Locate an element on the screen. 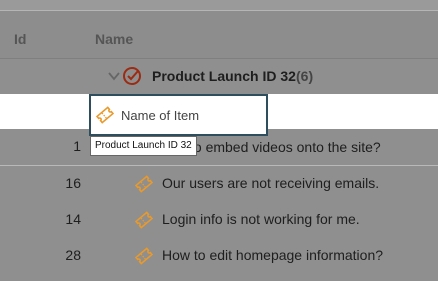  row-id: 16 is located at coordinates (73, 183).